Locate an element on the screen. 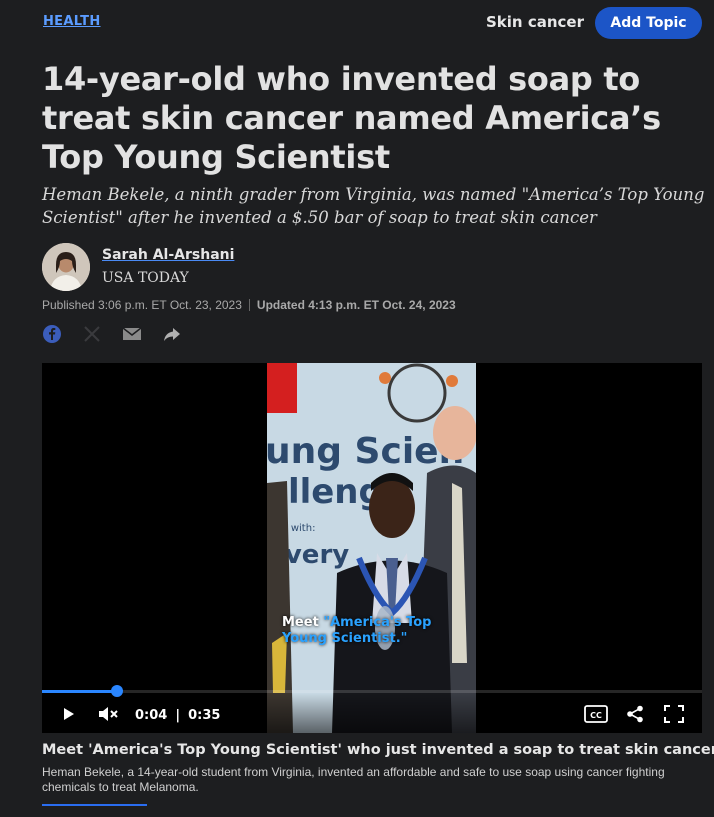  date-divider is located at coordinates (249, 305).